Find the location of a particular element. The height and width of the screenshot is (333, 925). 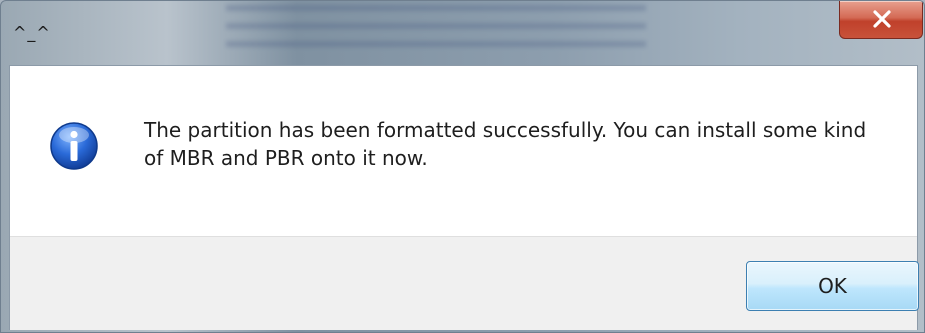

close-icon is located at coordinates (882, 19).